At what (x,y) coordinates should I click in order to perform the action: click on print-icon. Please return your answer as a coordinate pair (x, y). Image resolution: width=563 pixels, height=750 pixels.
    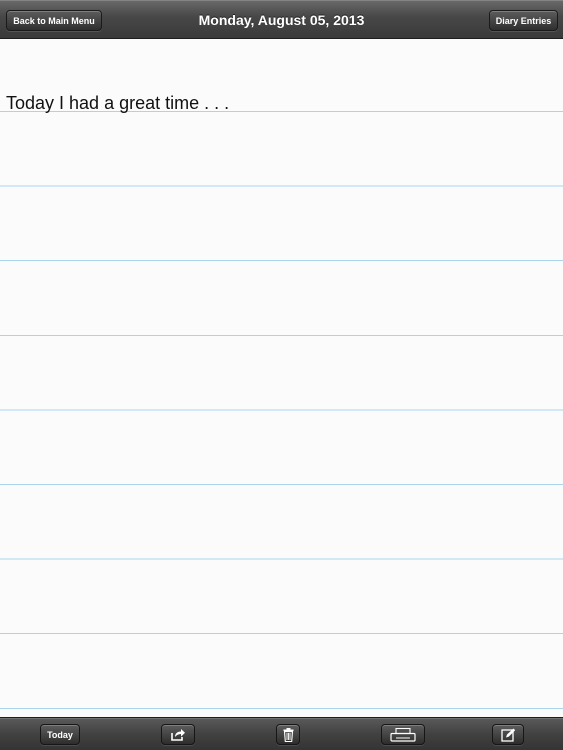
    Looking at the image, I should click on (403, 734).